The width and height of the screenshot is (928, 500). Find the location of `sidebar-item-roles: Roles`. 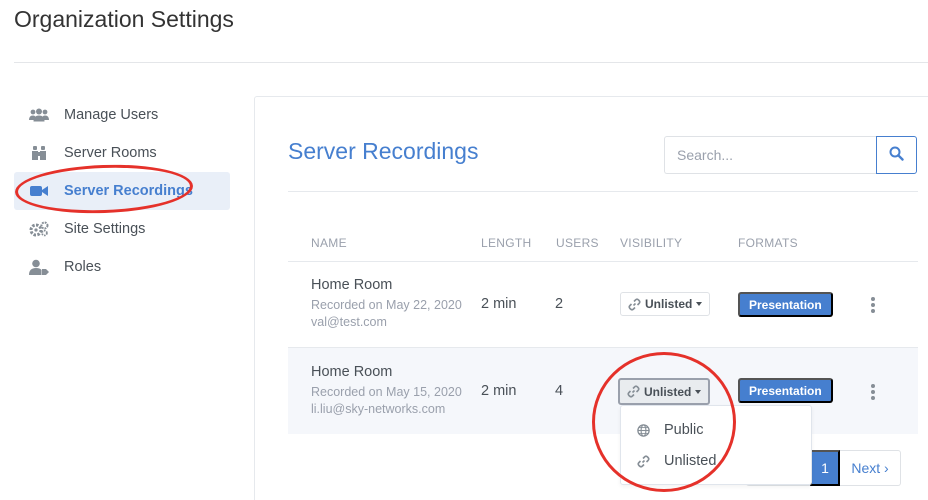

sidebar-item-roles: Roles is located at coordinates (122, 267).